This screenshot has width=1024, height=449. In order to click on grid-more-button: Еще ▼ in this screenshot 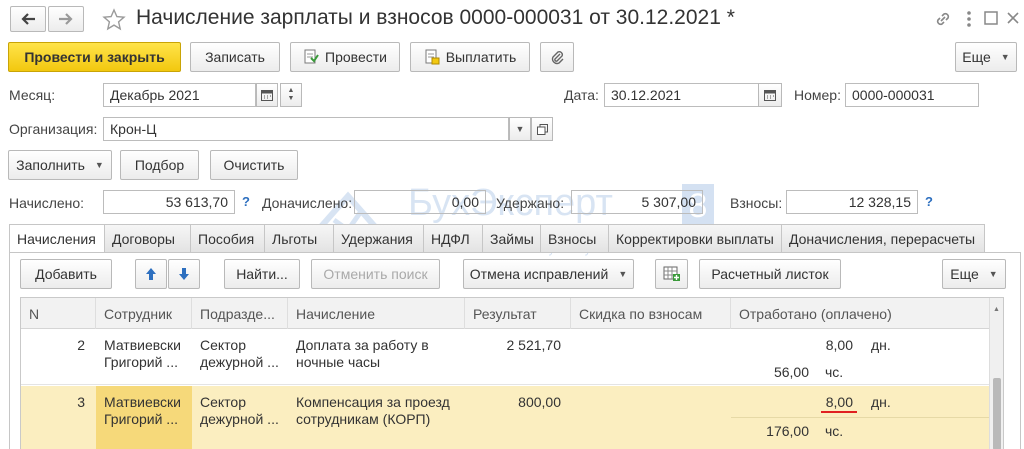, I will do `click(974, 274)`.